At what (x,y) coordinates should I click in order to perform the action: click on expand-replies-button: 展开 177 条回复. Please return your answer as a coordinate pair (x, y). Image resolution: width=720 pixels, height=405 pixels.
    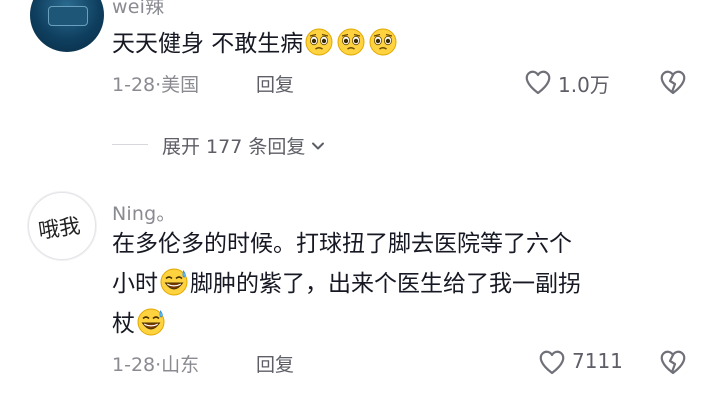
    Looking at the image, I should click on (244, 145).